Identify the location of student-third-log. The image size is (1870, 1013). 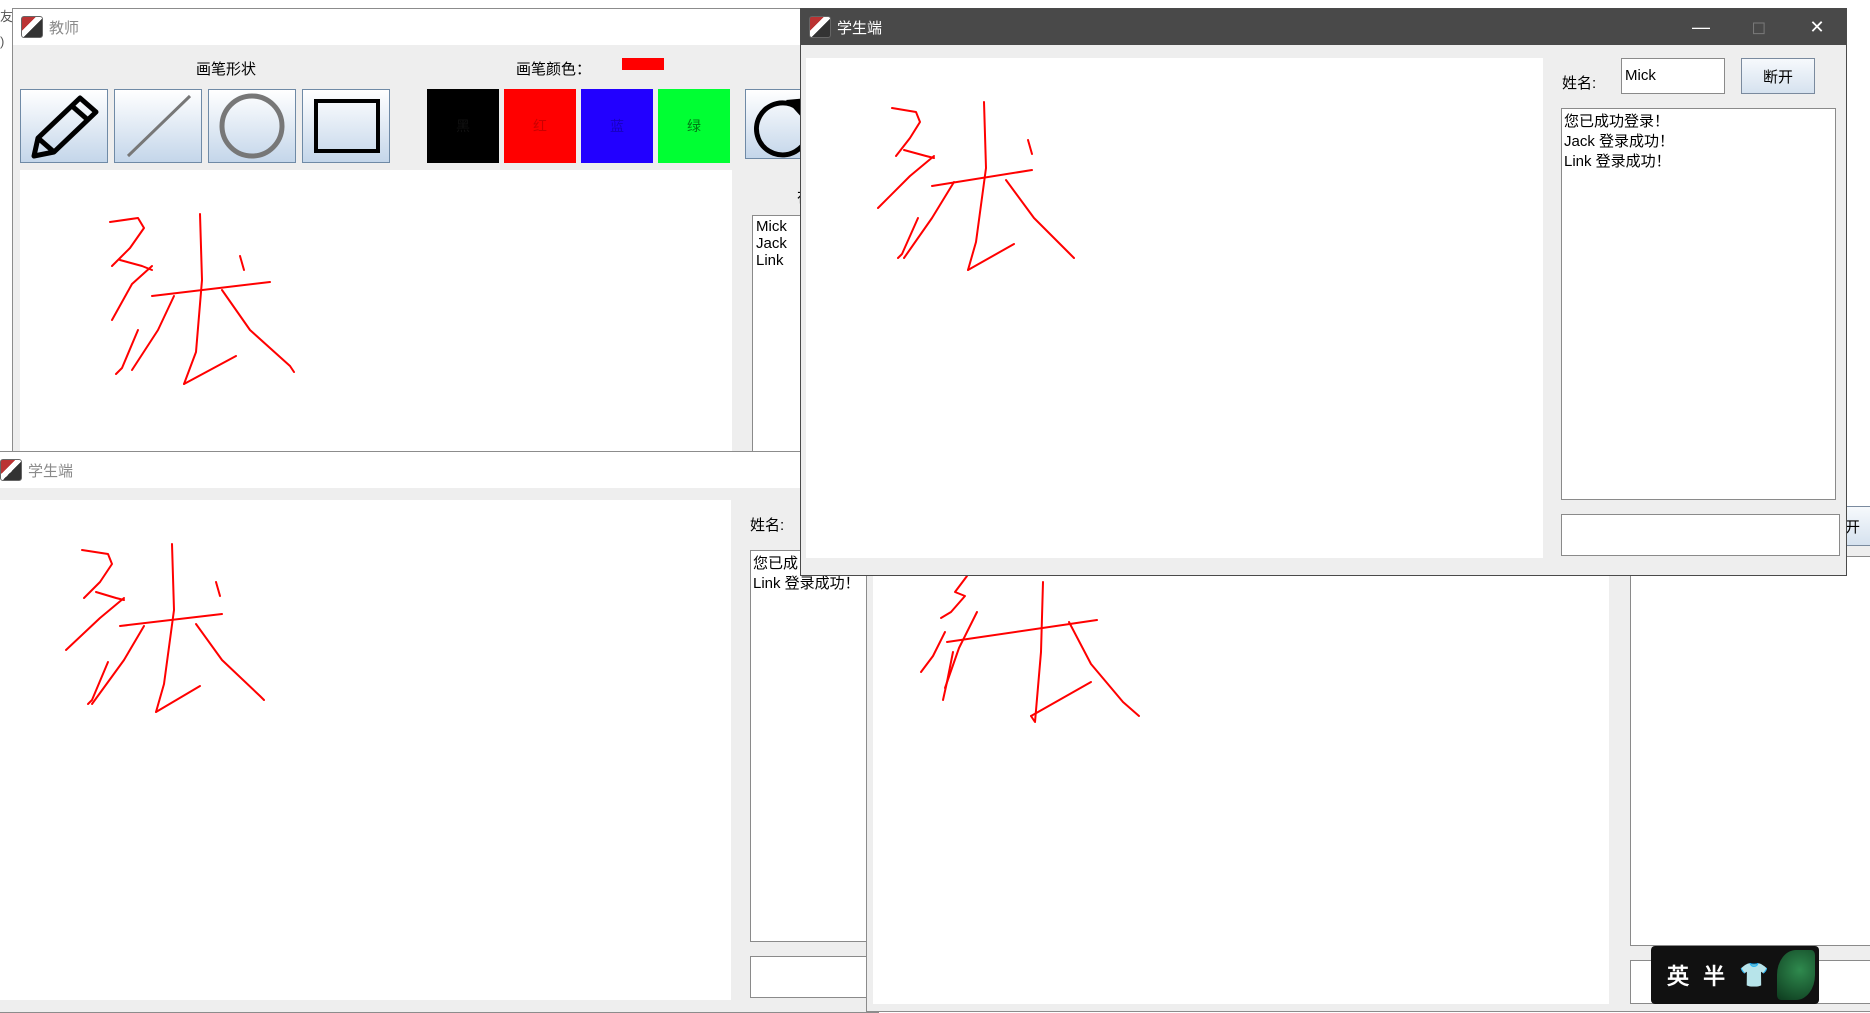
(1750, 751).